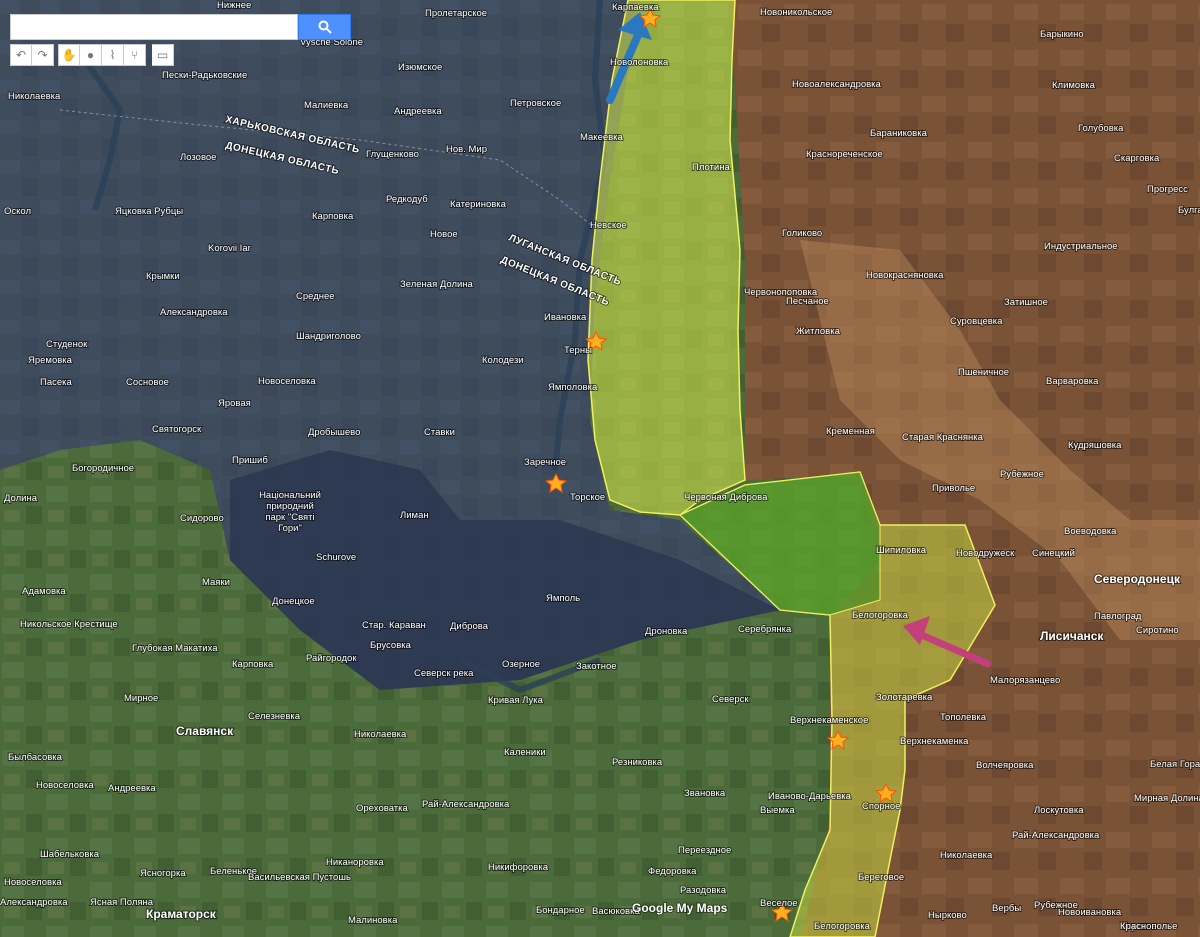  What do you see at coordinates (43, 55) in the screenshot?
I see `redo-button: ↷` at bounding box center [43, 55].